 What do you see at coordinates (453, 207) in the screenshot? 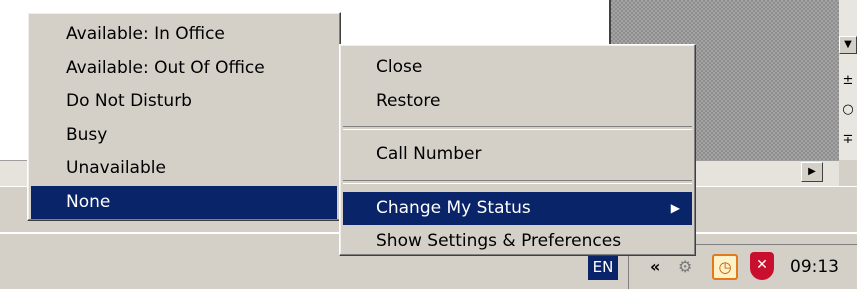
I see `menu-item-label: Change My Status` at bounding box center [453, 207].